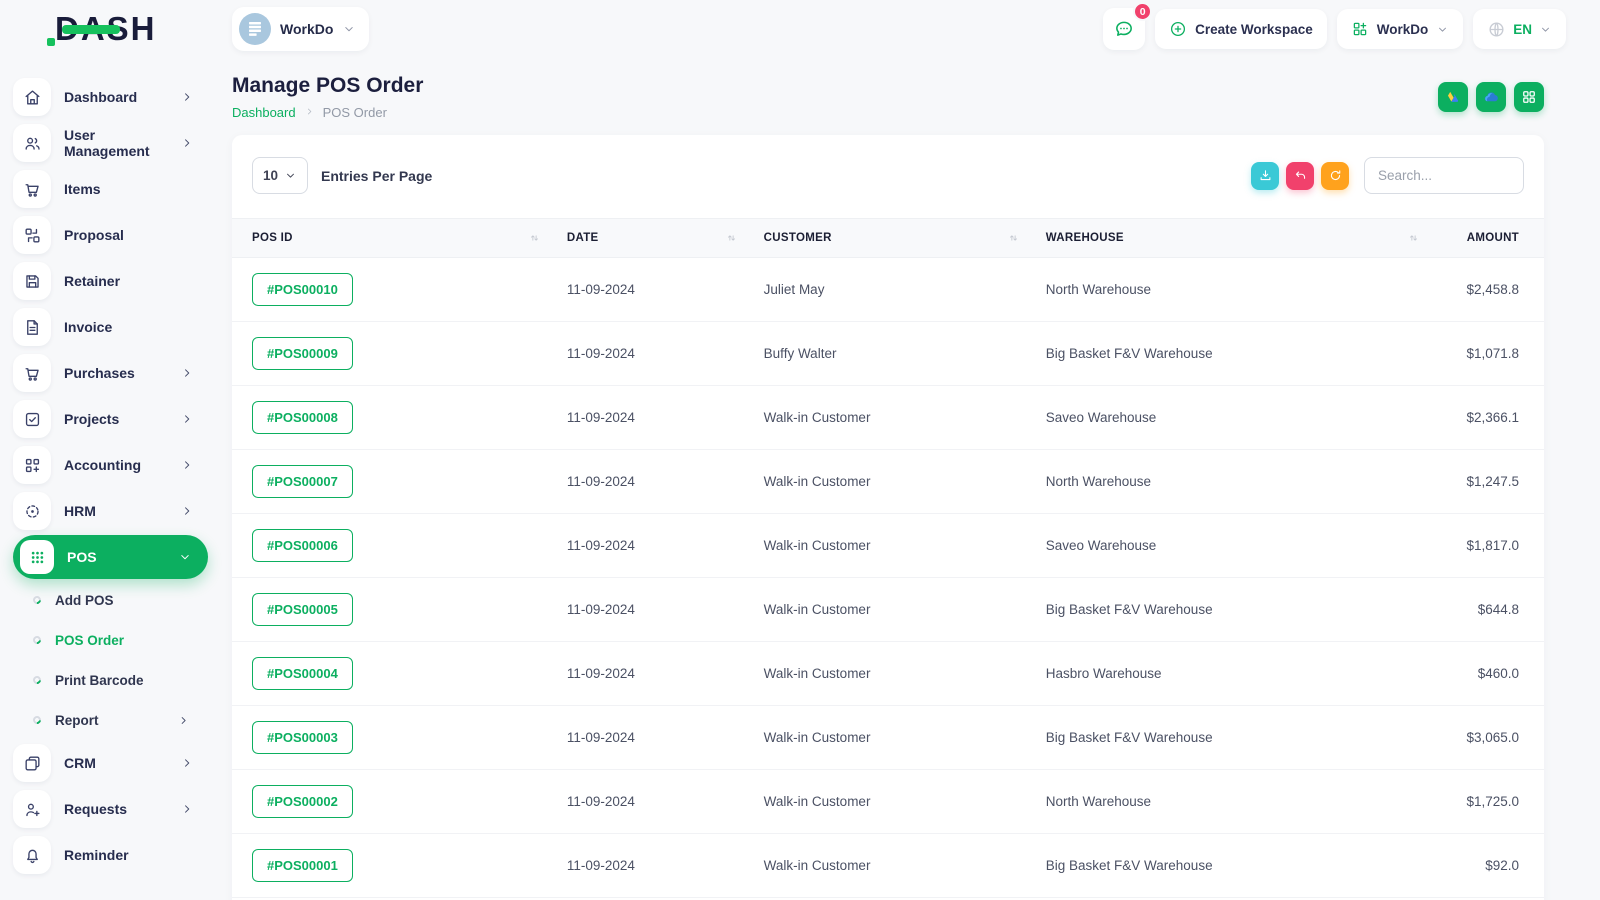 This screenshot has height=900, width=1600. I want to click on sidebar-item-requests: Requests, so click(115, 809).